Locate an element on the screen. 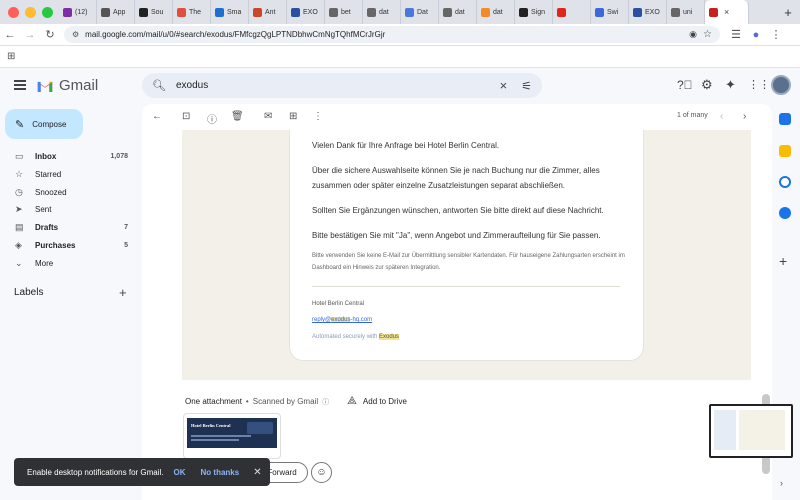 This screenshot has width=800, height=500. labels-heading: Labels is located at coordinates (29, 292).